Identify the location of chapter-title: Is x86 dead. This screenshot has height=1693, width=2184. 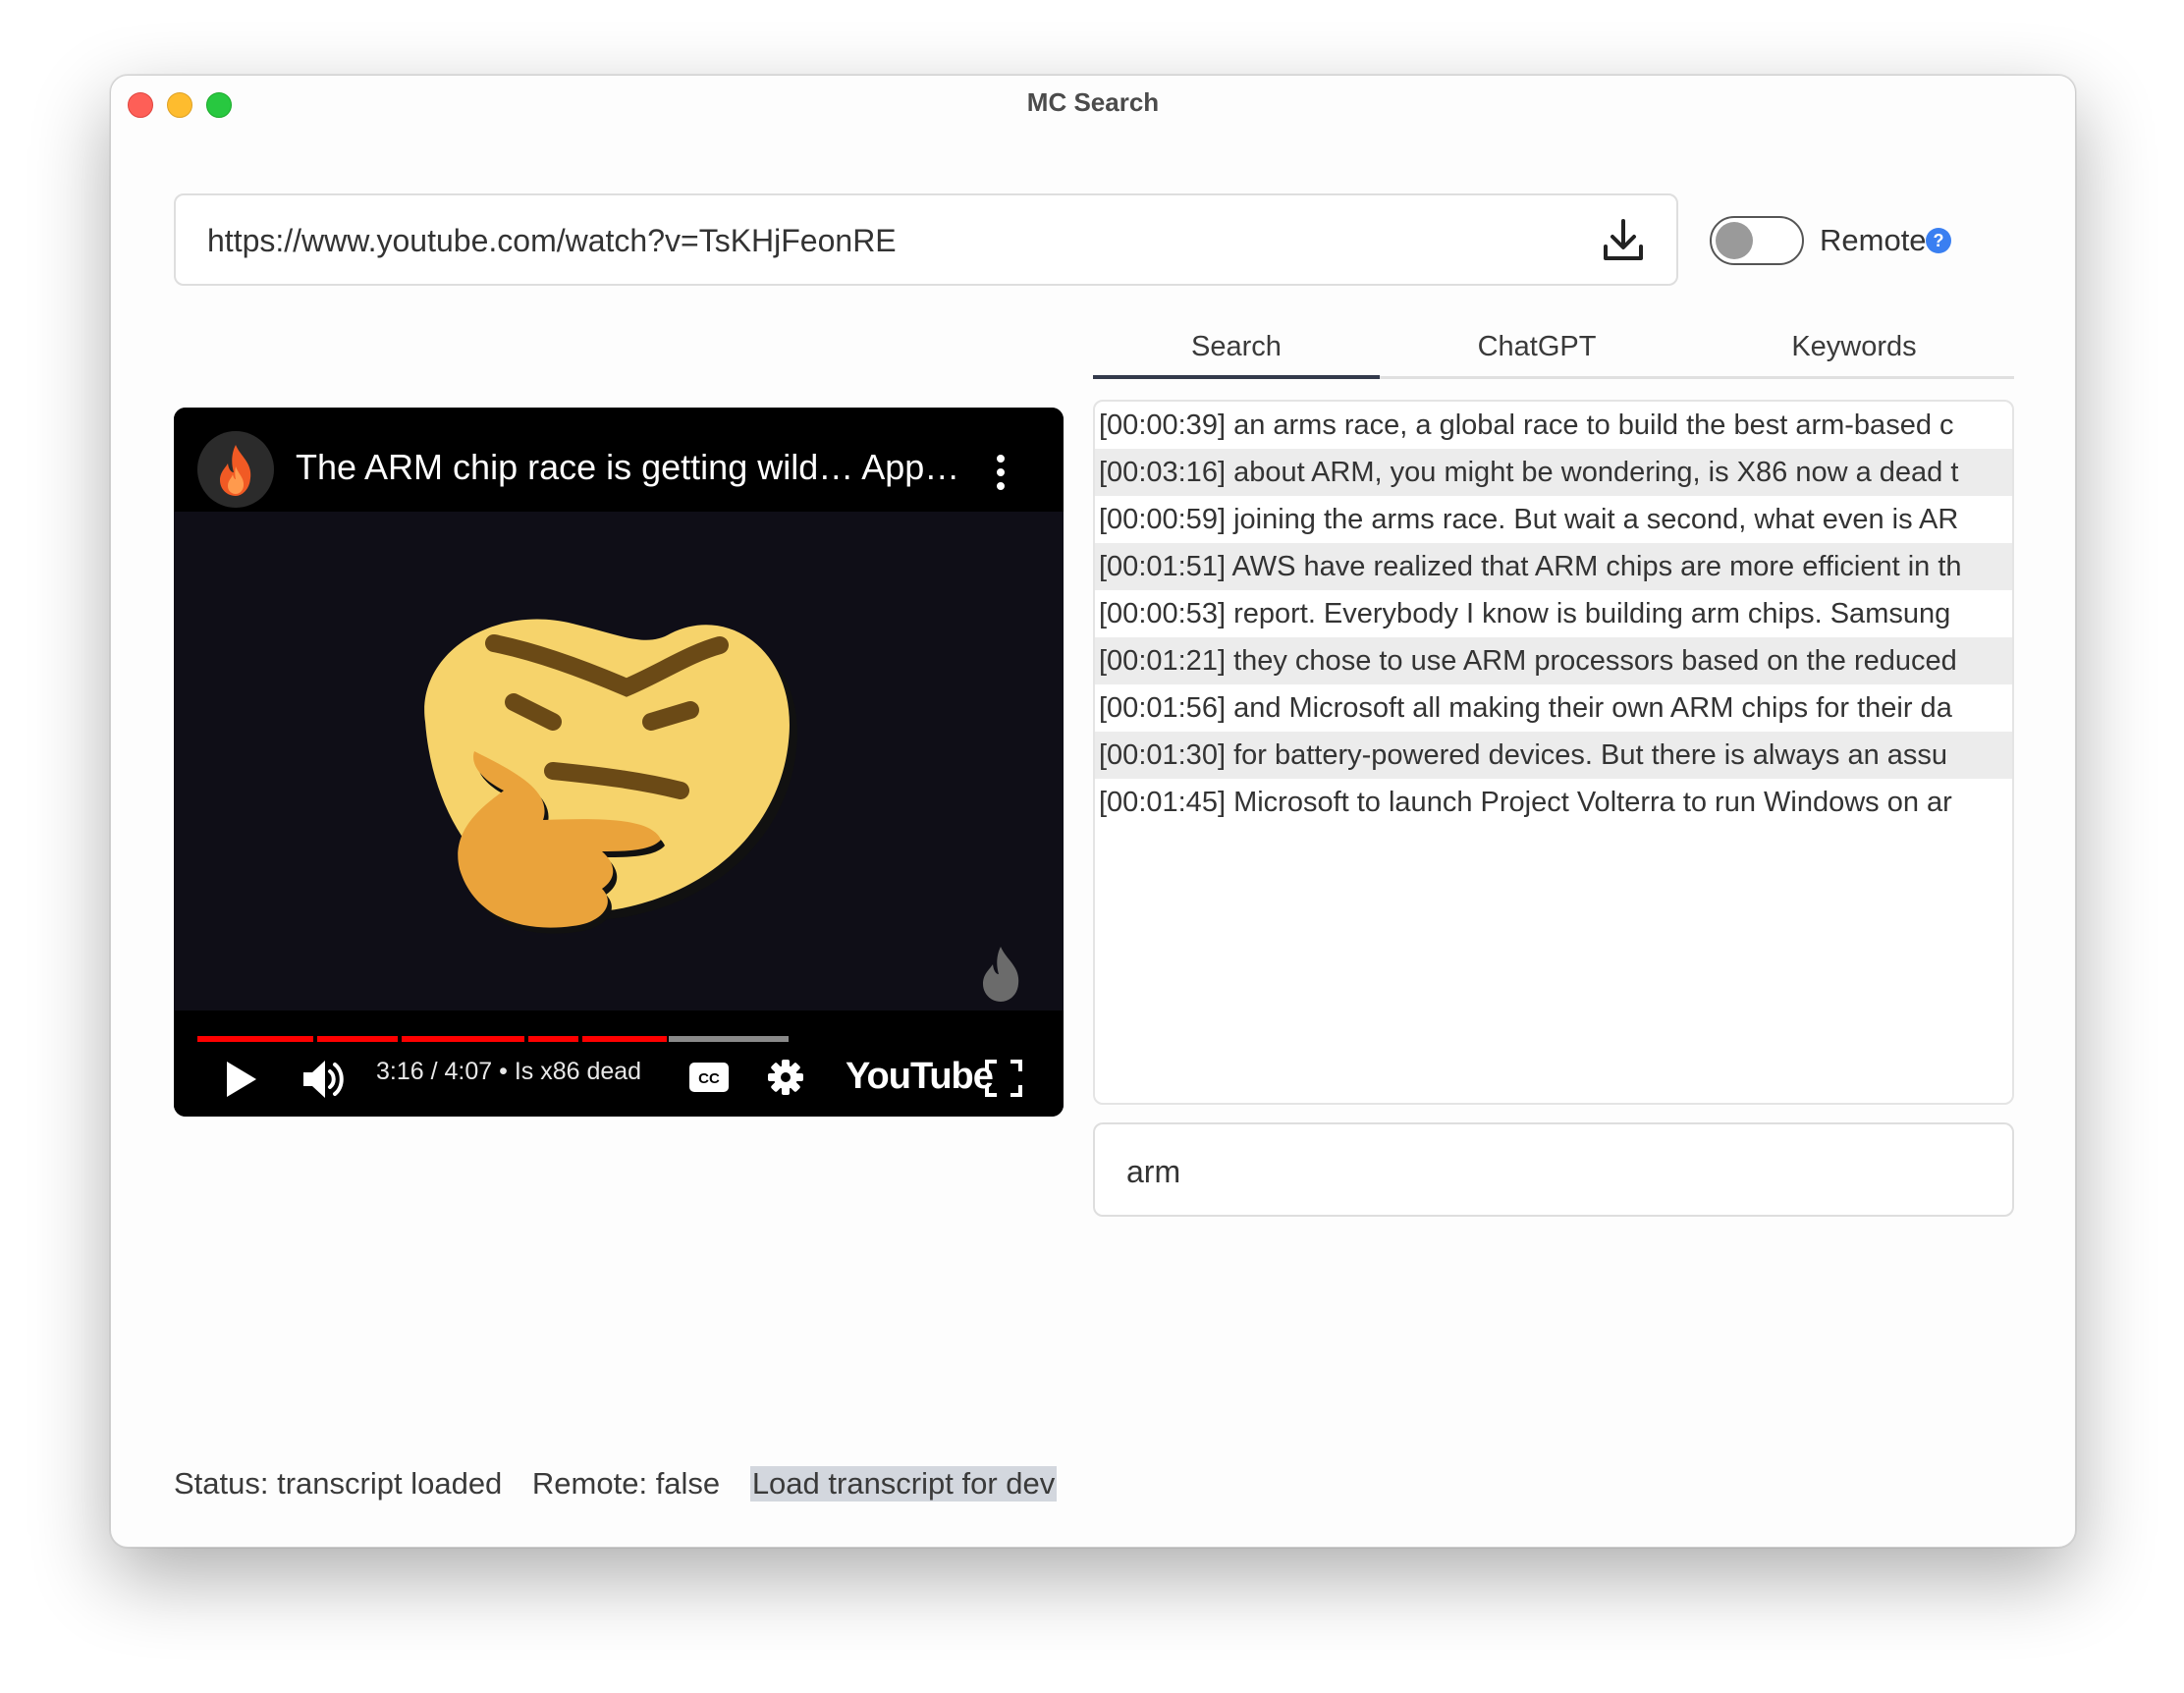
(578, 1072).